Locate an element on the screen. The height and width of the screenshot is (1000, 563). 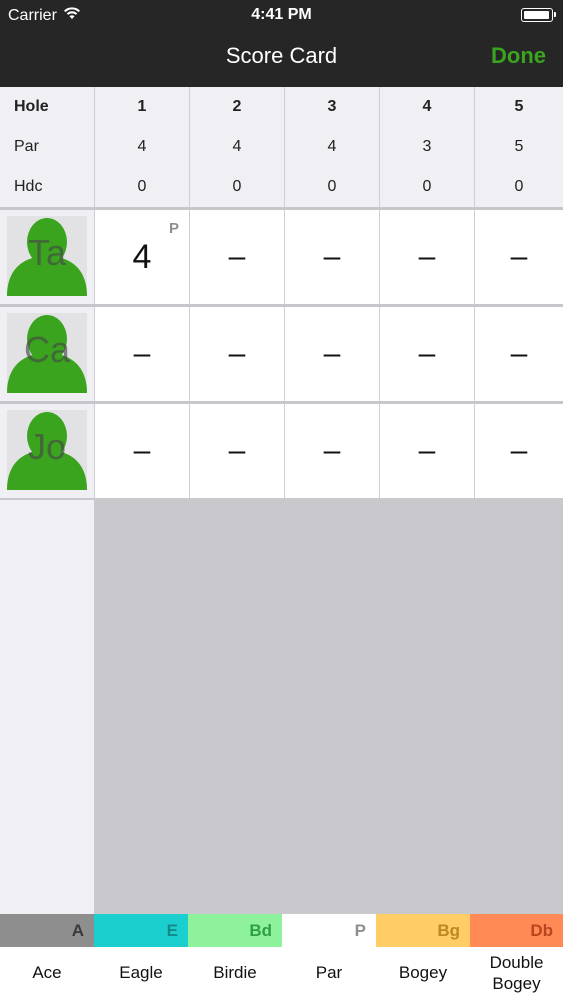
hole-column: 2 4 0 is located at coordinates (236, 147).